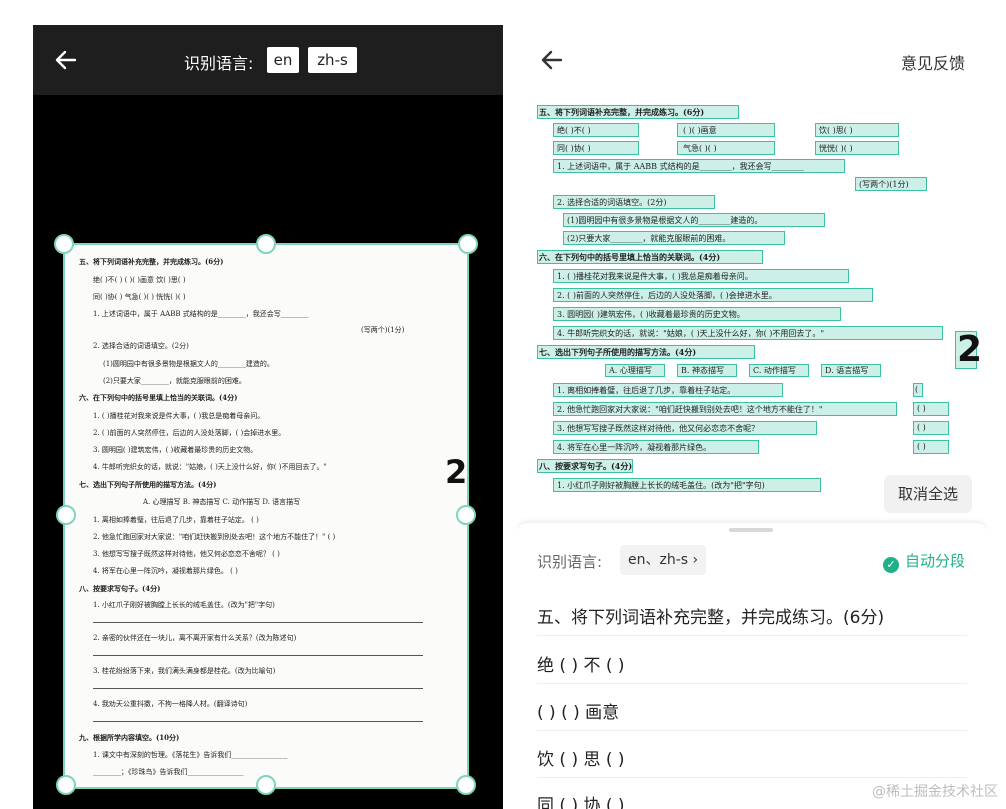 The height and width of the screenshot is (809, 1006). Describe the element at coordinates (630, 370) in the screenshot. I see `scan-line: A. 心理描写` at that location.